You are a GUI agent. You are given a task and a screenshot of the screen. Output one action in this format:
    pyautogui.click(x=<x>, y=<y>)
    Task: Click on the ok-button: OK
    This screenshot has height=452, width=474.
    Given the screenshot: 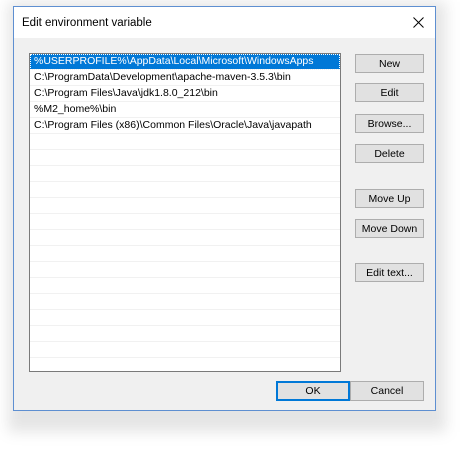 What is the action you would take?
    pyautogui.click(x=313, y=391)
    